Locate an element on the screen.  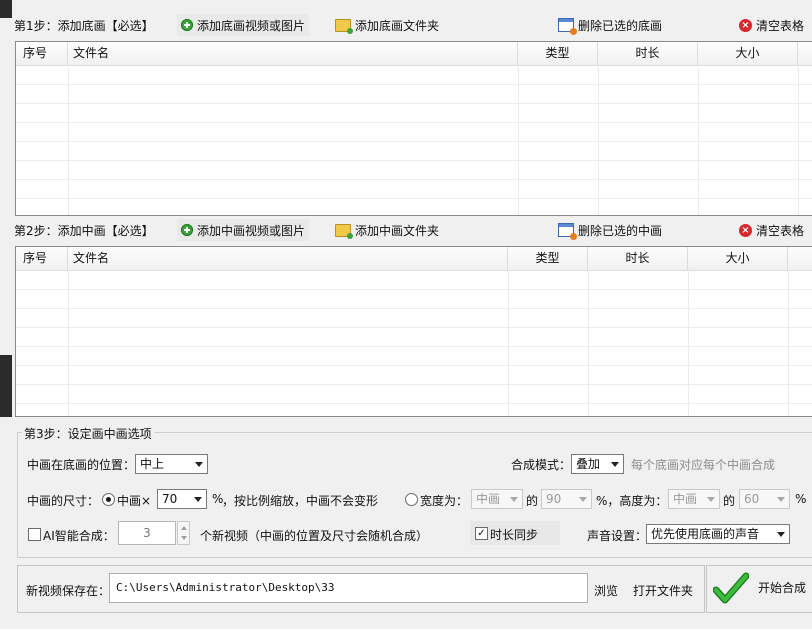
delete-selected-overlay-label: 删除已选的中画 is located at coordinates (620, 230).